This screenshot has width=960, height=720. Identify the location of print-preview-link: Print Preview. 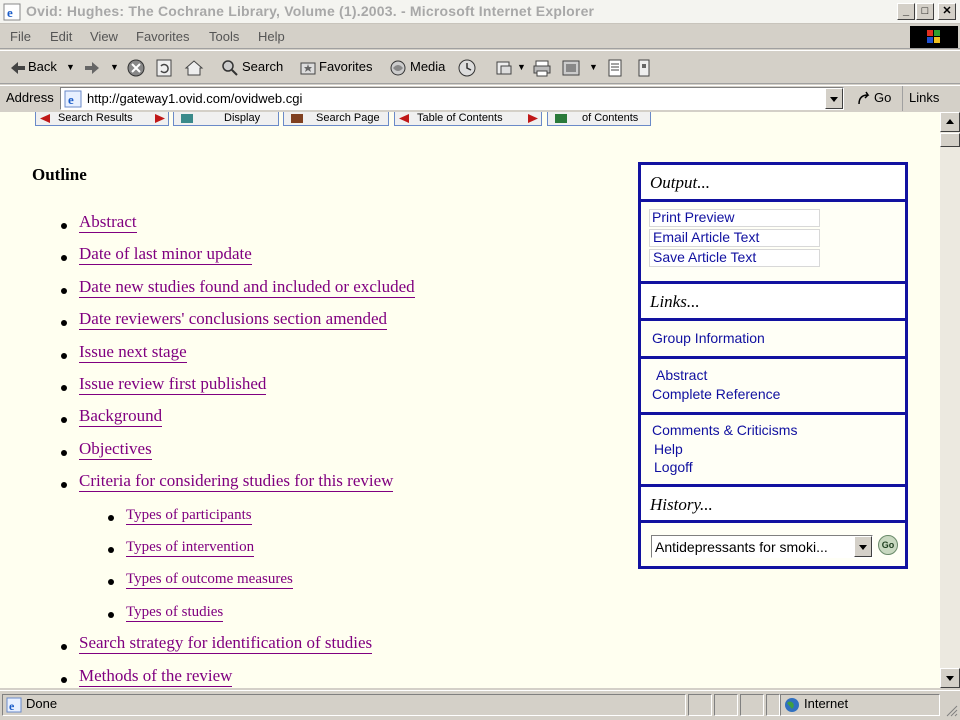
(693, 217).